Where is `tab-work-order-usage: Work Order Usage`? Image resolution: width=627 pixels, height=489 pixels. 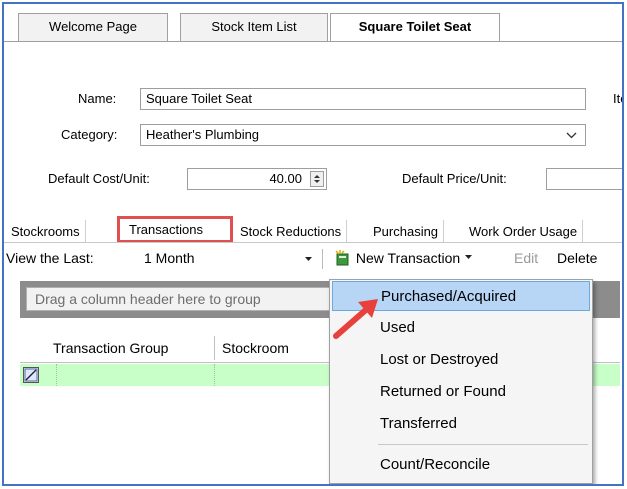
tab-work-order-usage: Work Order Usage is located at coordinates (524, 231).